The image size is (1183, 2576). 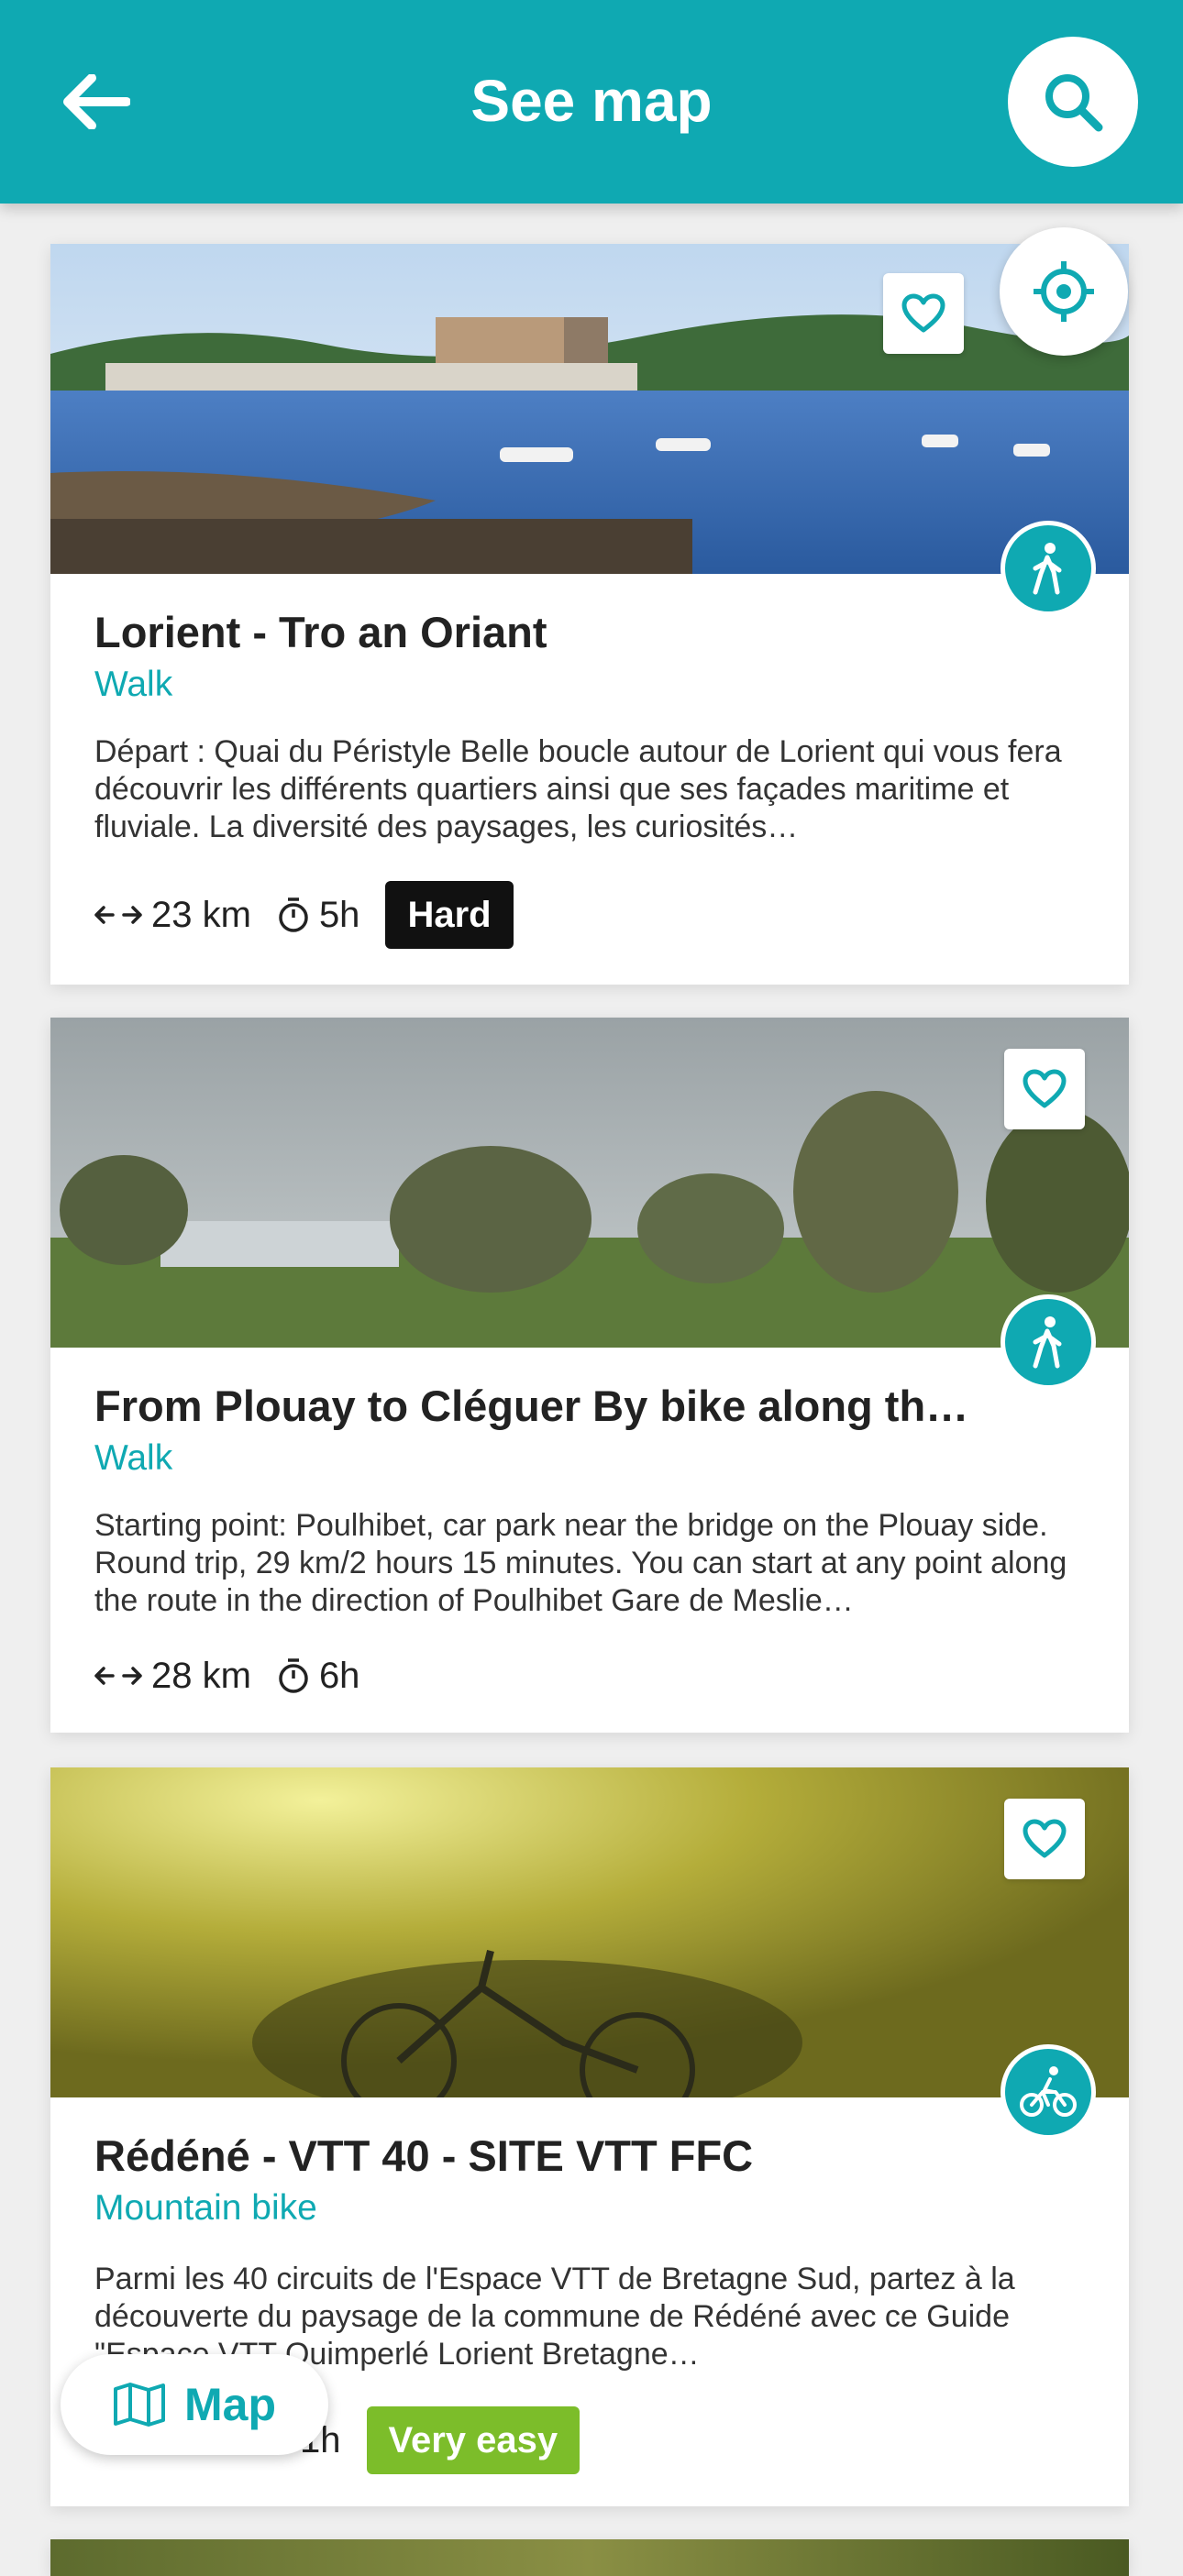 I want to click on distance: 28 km, so click(x=172, y=1677).